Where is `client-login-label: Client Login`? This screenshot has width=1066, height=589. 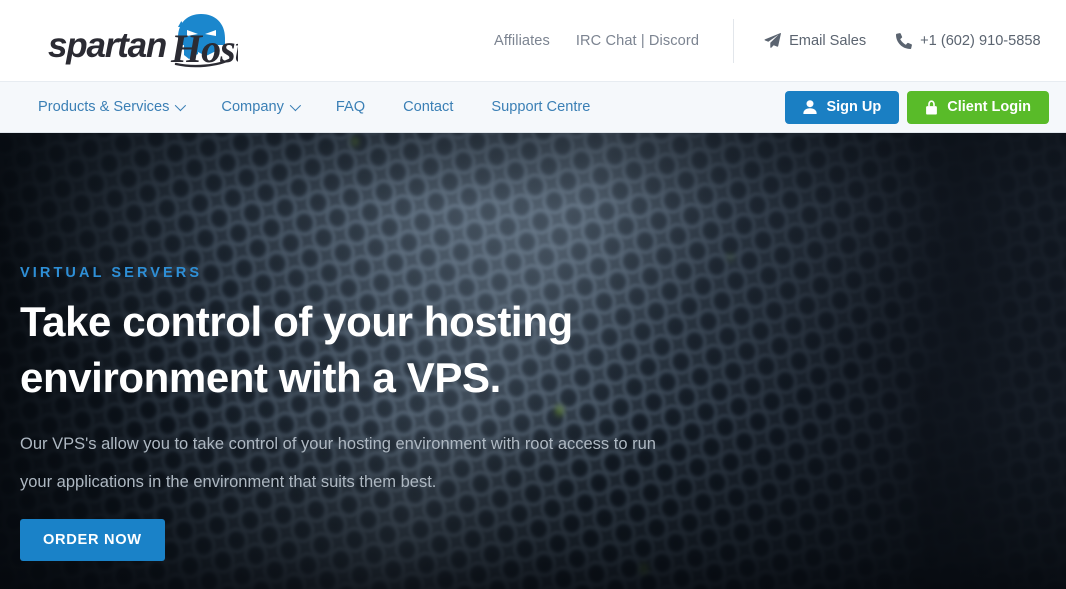 client-login-label: Client Login is located at coordinates (989, 107).